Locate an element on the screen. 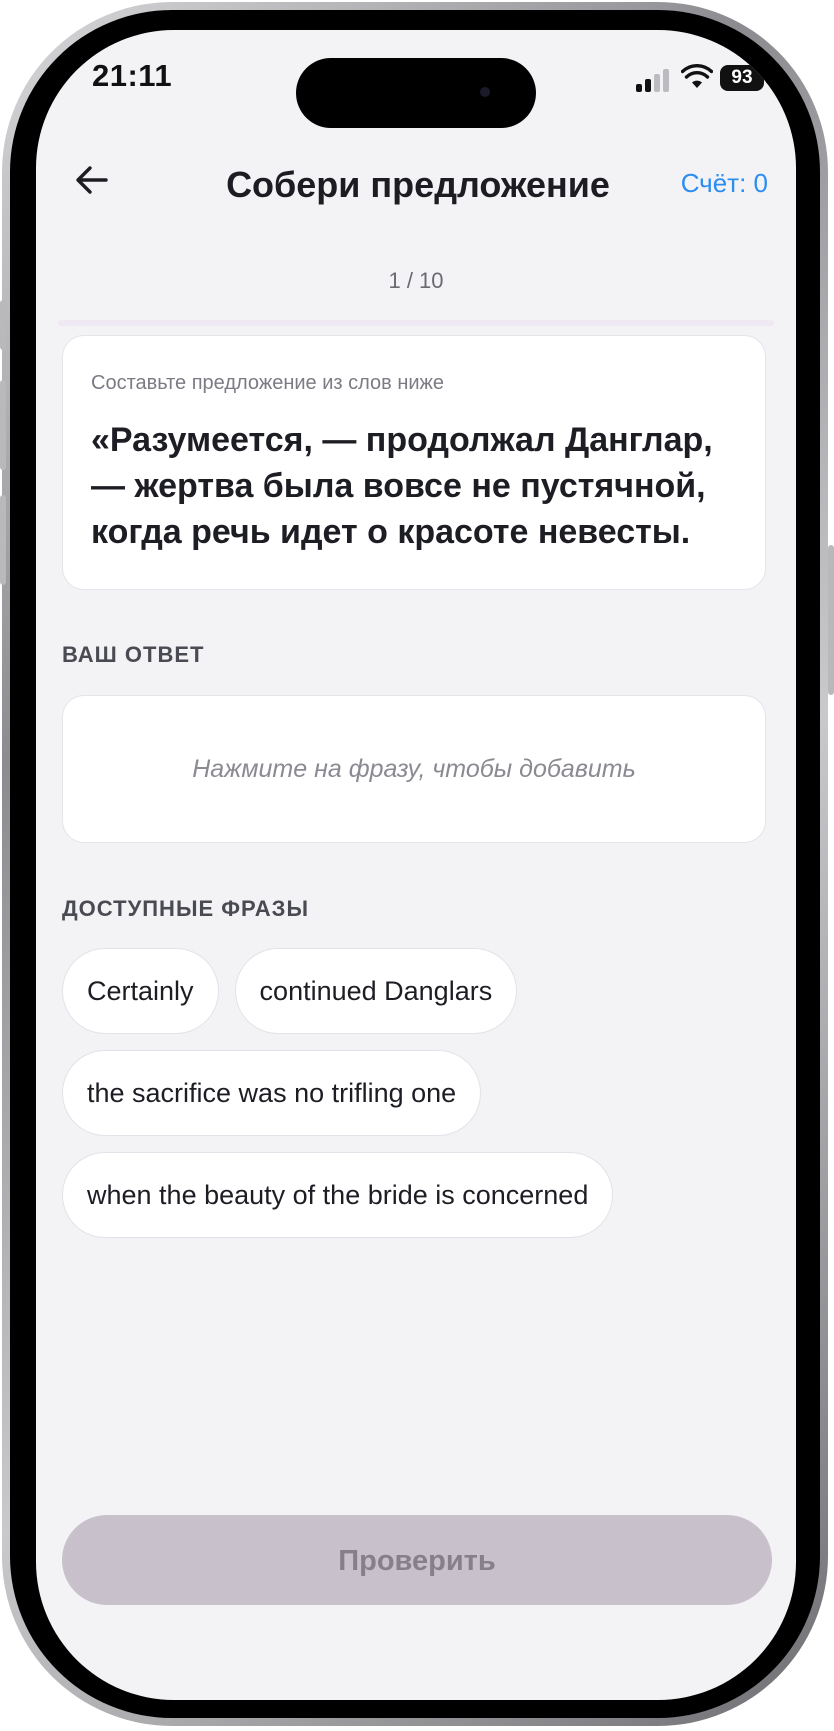 The image size is (834, 1731). score-counter: Счёт: 0 is located at coordinates (724, 183).